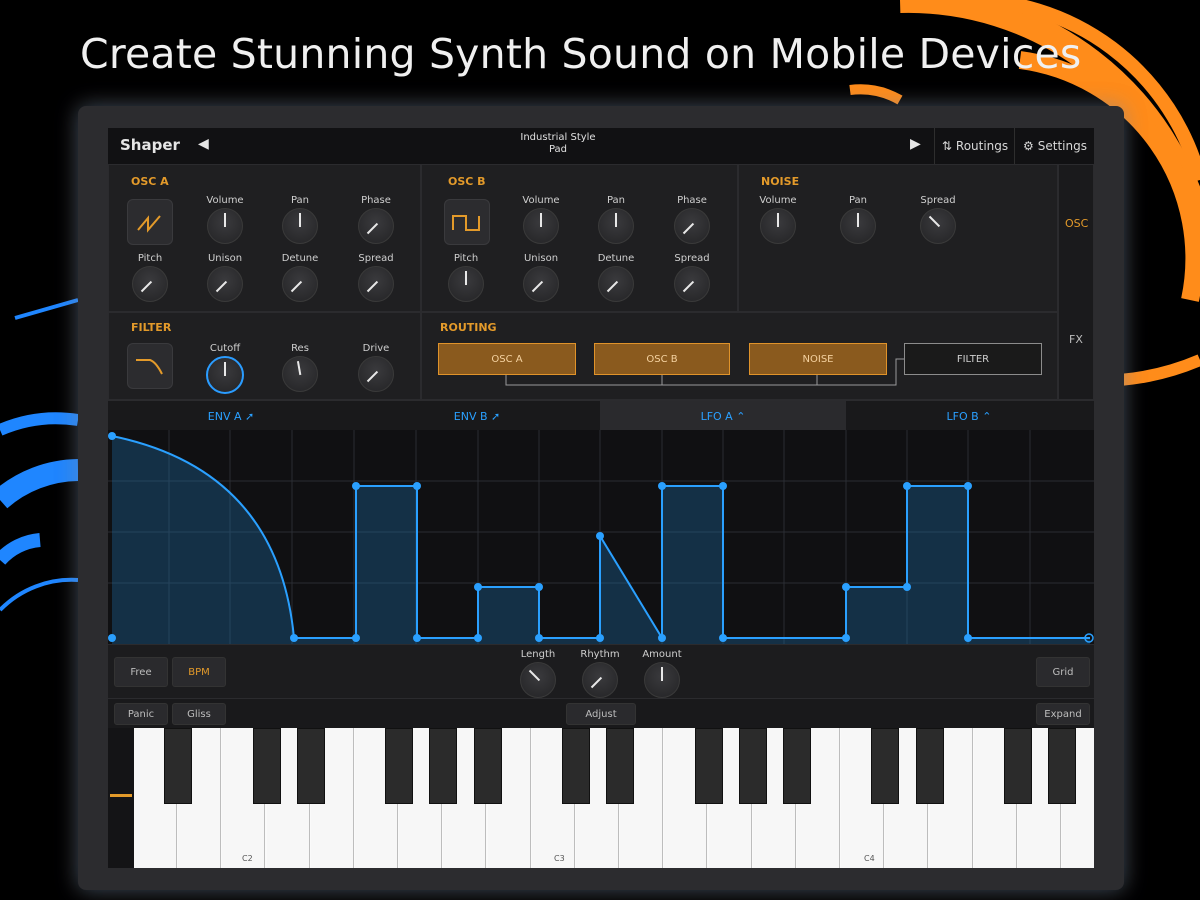 This screenshot has width=1200, height=900. What do you see at coordinates (477, 416) in the screenshot?
I see `tab-env-b: ENV B ➚` at bounding box center [477, 416].